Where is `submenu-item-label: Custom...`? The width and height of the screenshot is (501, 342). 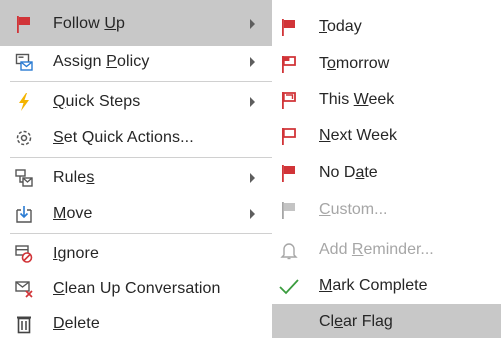 submenu-item-label: Custom... is located at coordinates (353, 209).